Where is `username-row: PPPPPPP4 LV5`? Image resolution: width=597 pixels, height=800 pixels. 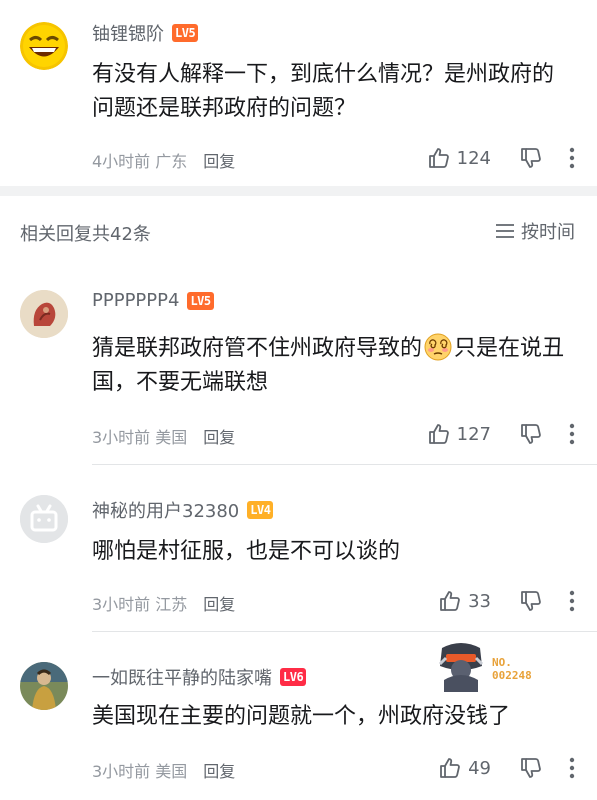 username-row: PPPPPPP4 LV5 is located at coordinates (153, 300).